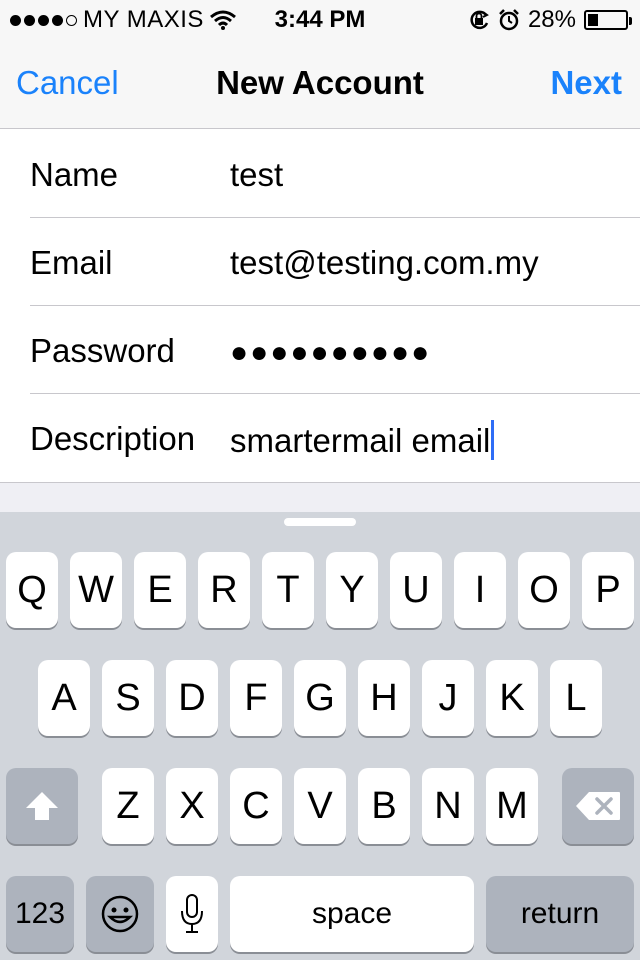 The image size is (640, 960). I want to click on key-q: Q, so click(32, 590).